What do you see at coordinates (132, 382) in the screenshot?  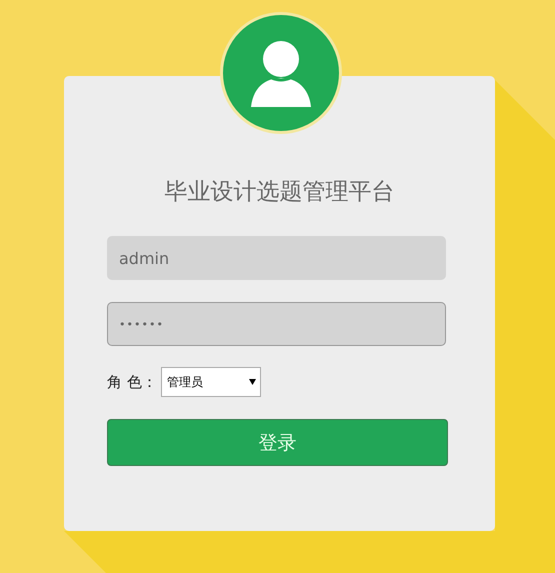 I see `role-label: 角 色：` at bounding box center [132, 382].